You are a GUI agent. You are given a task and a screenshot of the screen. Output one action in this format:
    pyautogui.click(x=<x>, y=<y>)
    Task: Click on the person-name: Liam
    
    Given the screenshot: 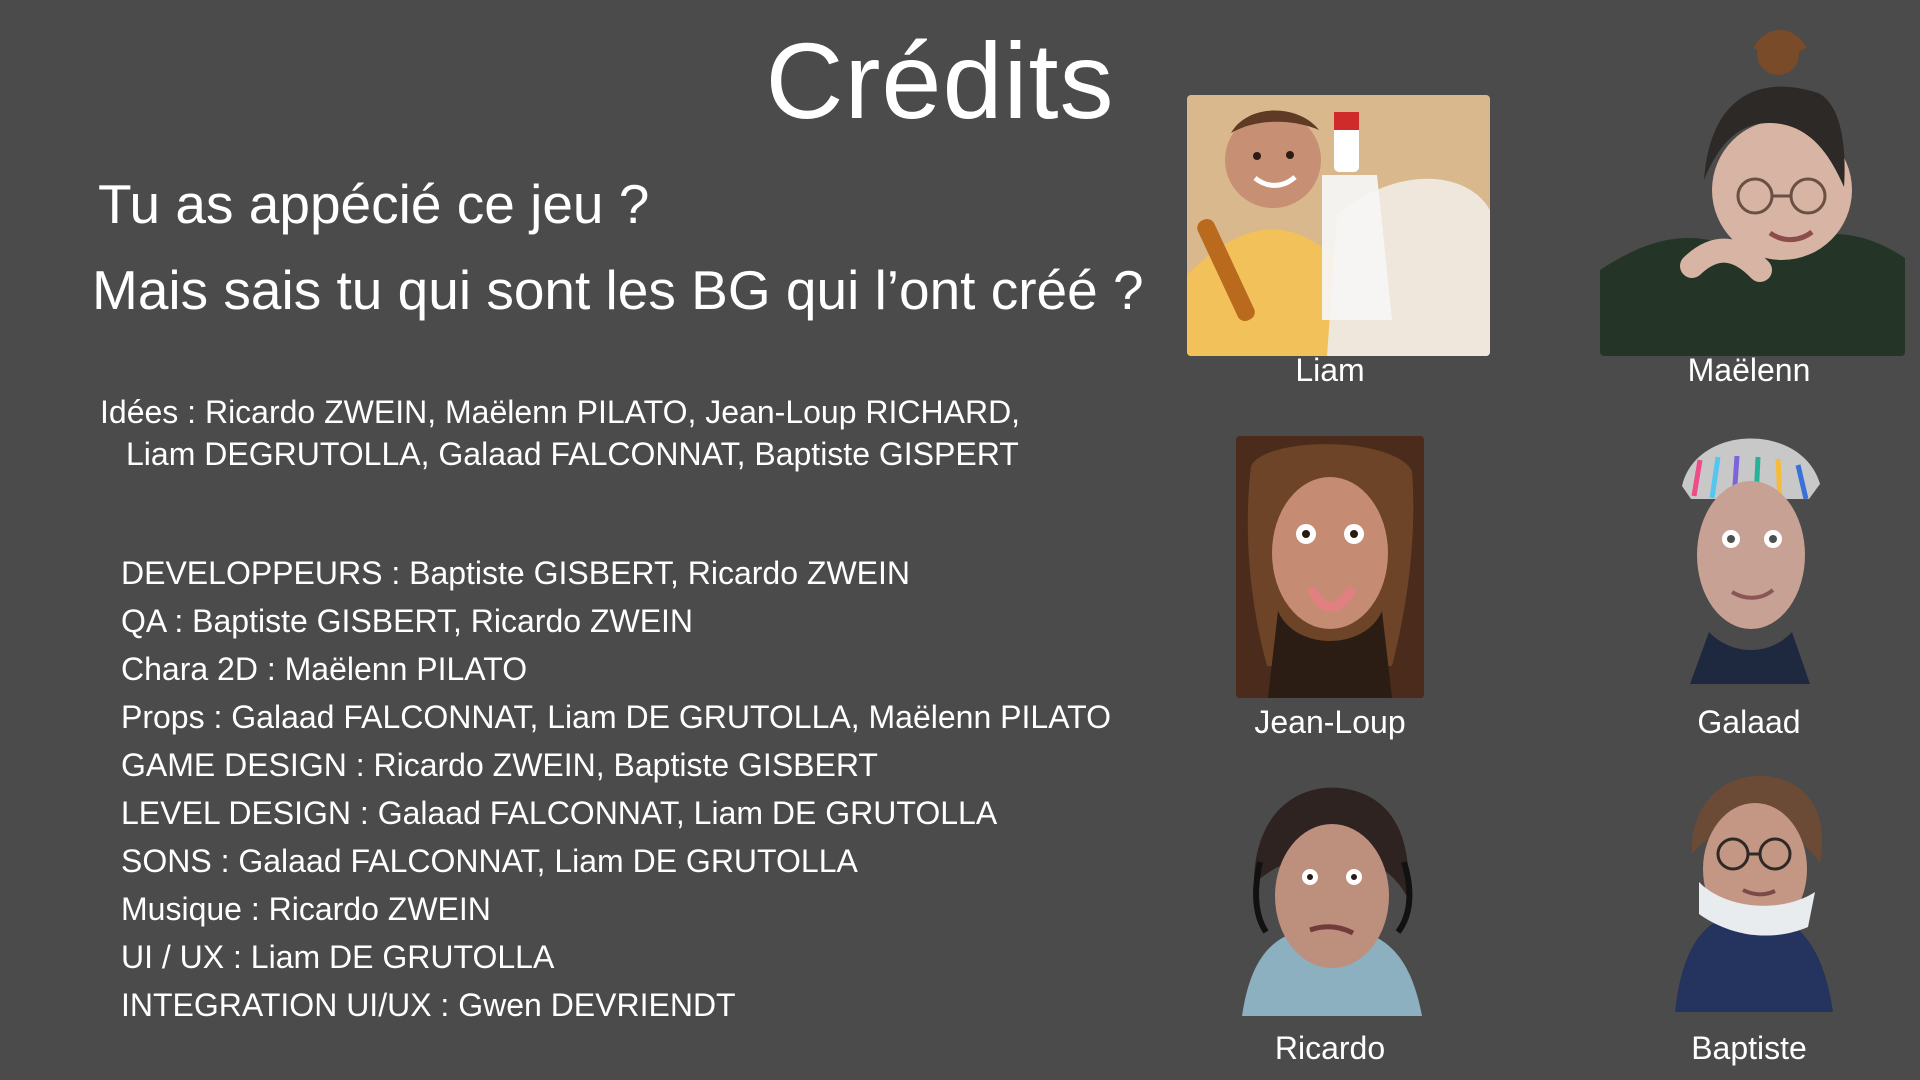 What is the action you would take?
    pyautogui.click(x=1330, y=370)
    